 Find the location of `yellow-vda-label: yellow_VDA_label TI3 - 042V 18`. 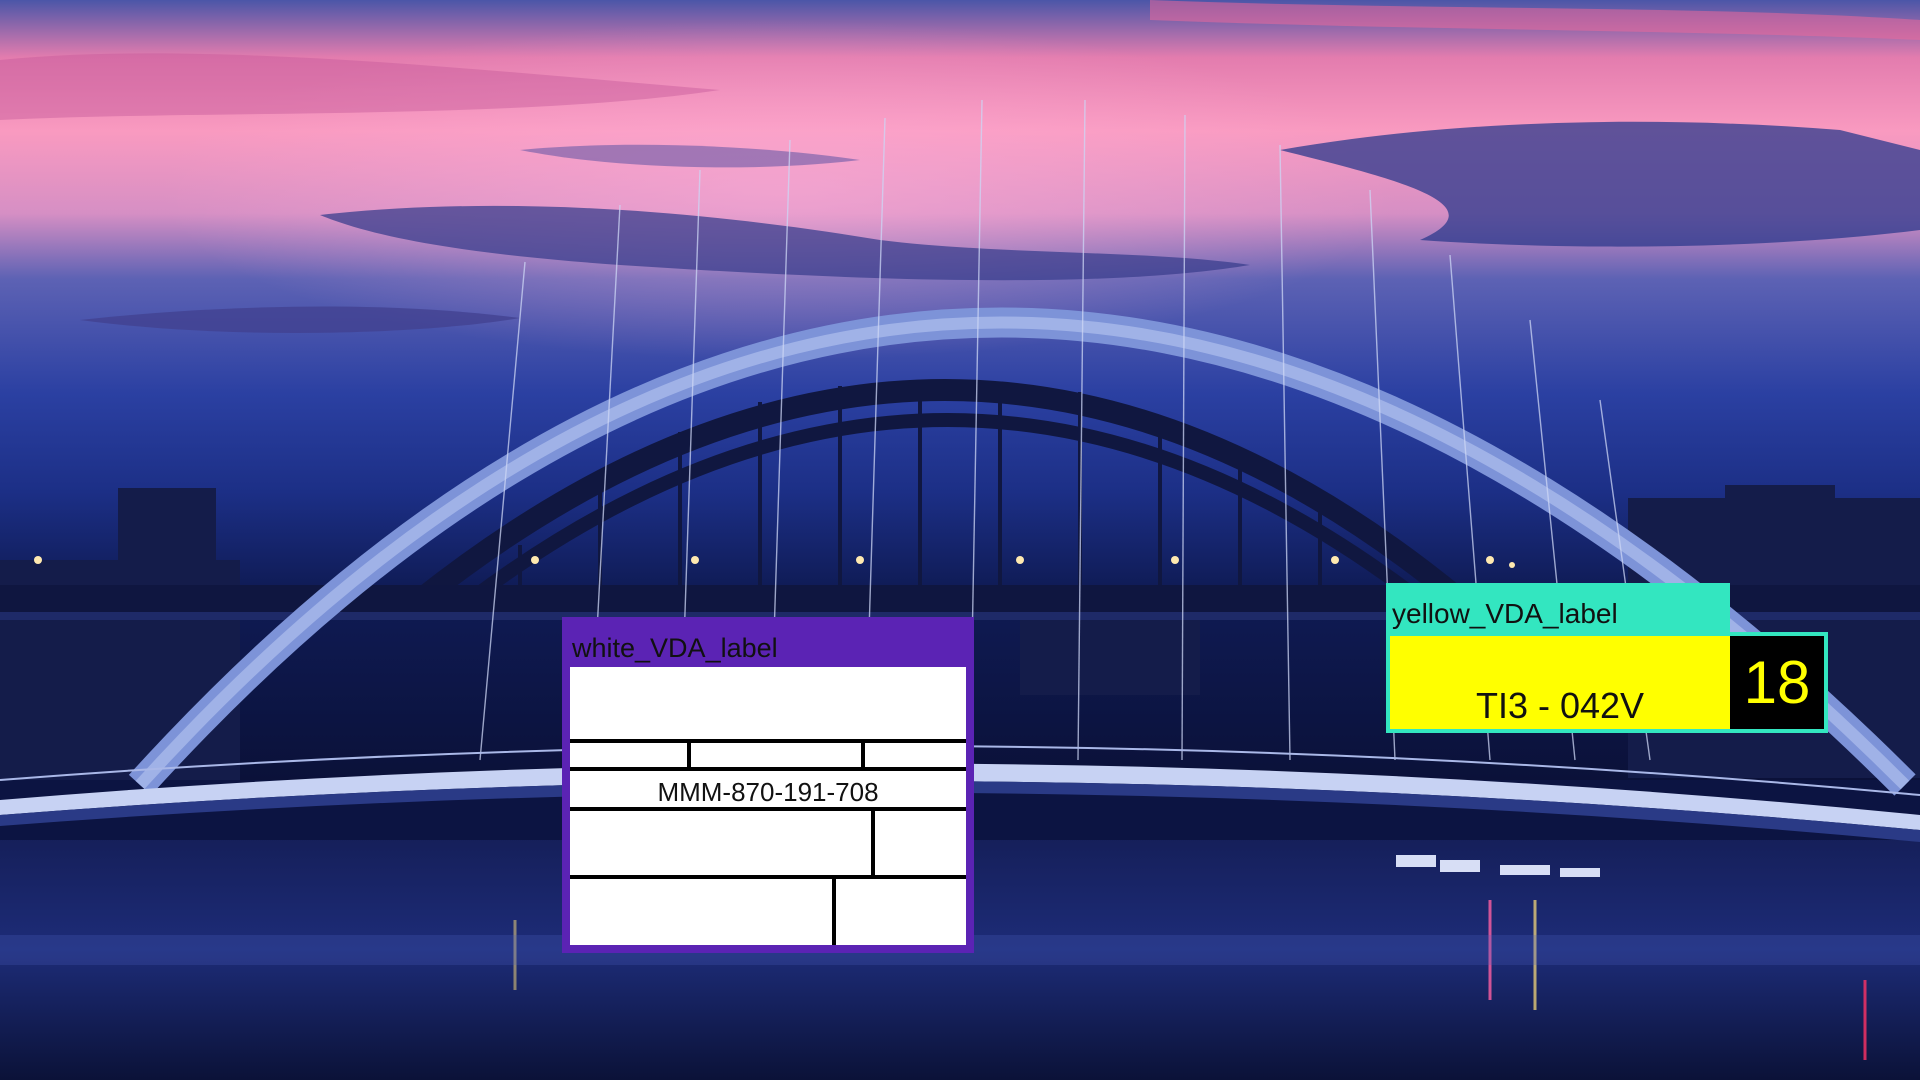

yellow-vda-label: yellow_VDA_label TI3 - 042V 18 is located at coordinates (1607, 658).